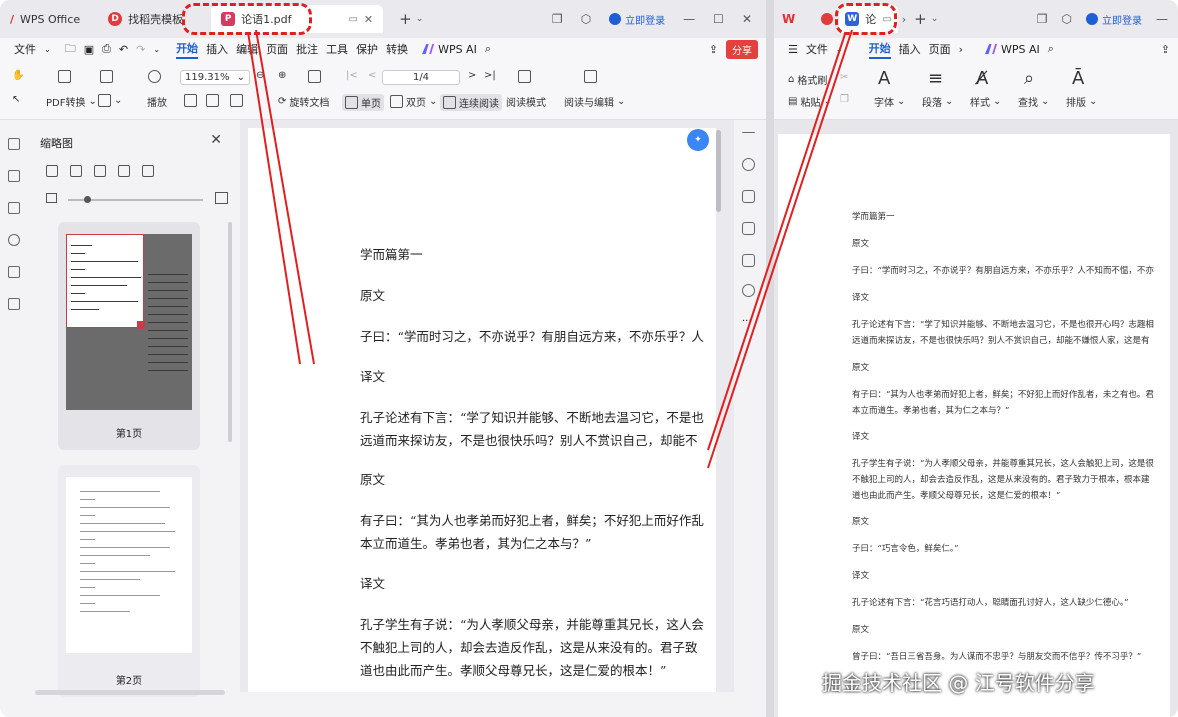  I want to click on select-tool-icon: ↖, so click(16, 99).